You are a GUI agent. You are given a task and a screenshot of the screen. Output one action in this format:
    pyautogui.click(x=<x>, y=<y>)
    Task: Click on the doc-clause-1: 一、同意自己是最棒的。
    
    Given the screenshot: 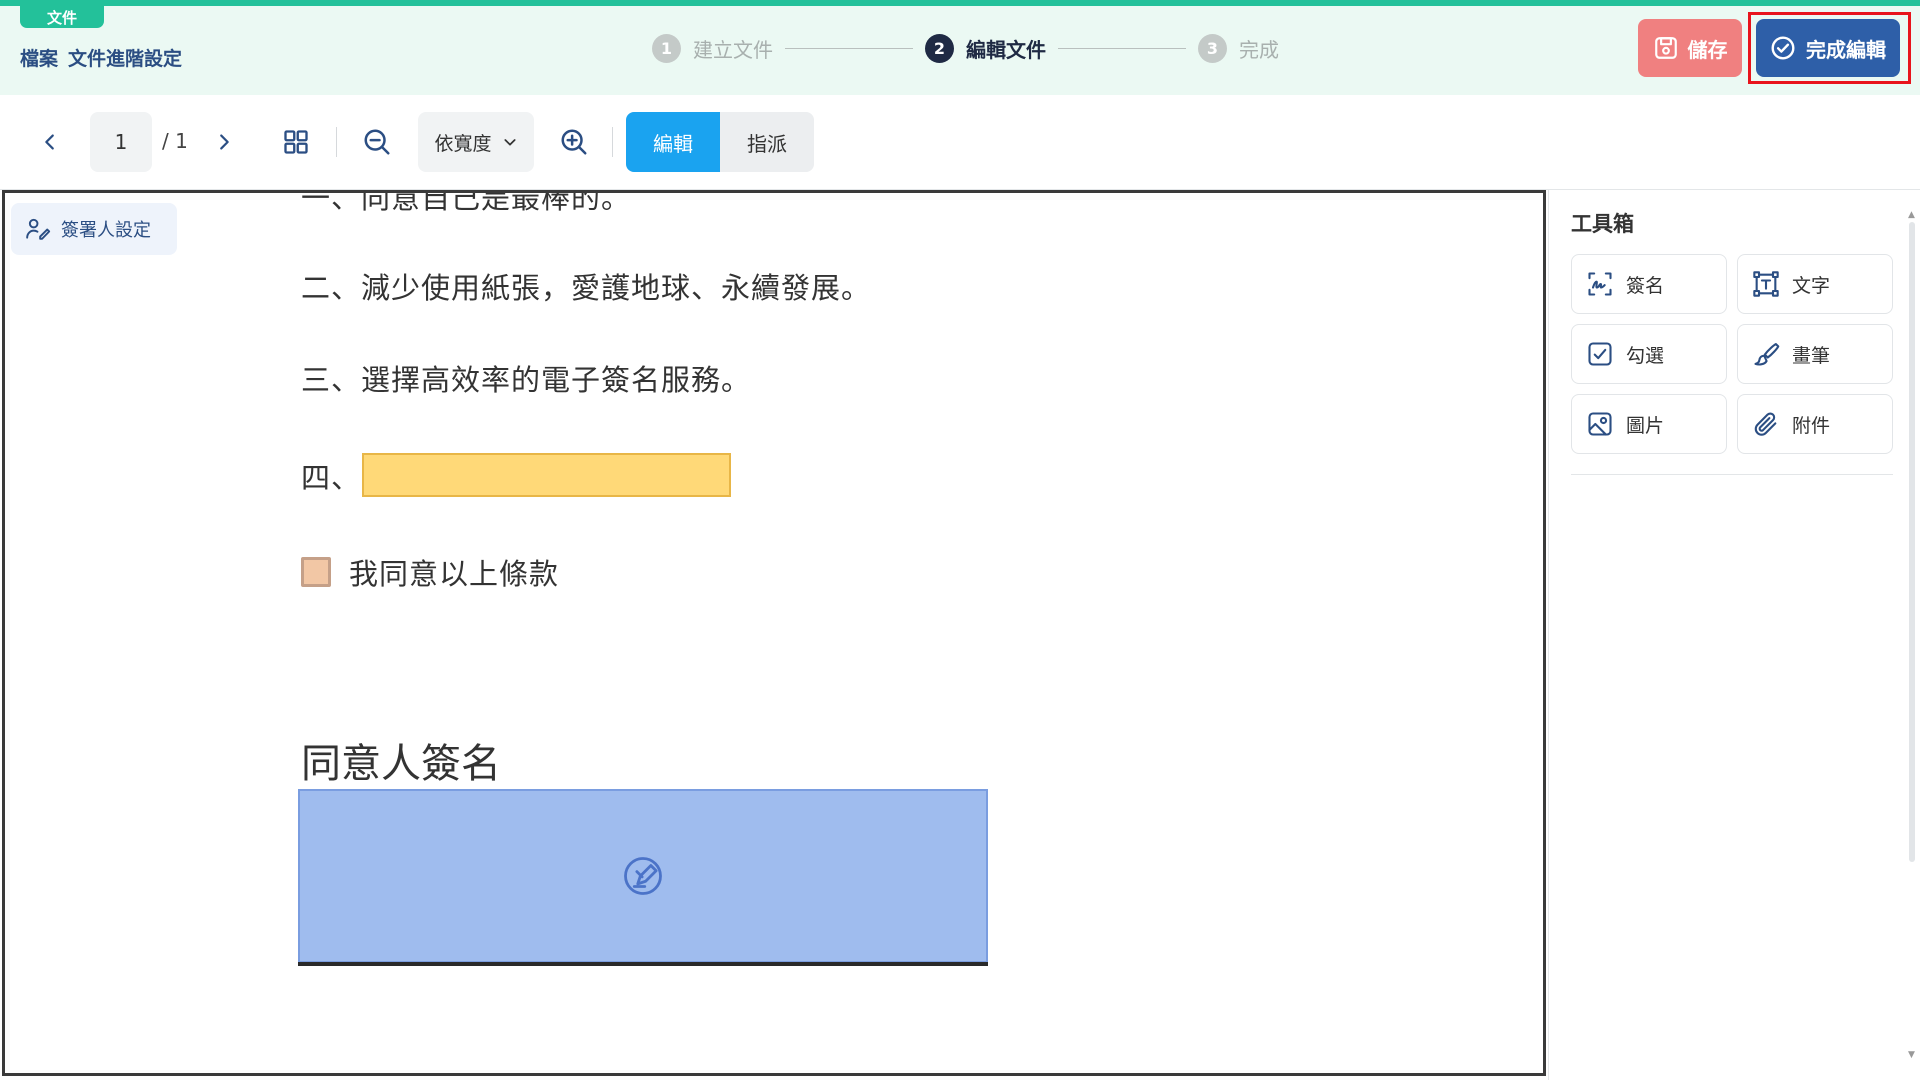 What is the action you would take?
    pyautogui.click(x=466, y=202)
    